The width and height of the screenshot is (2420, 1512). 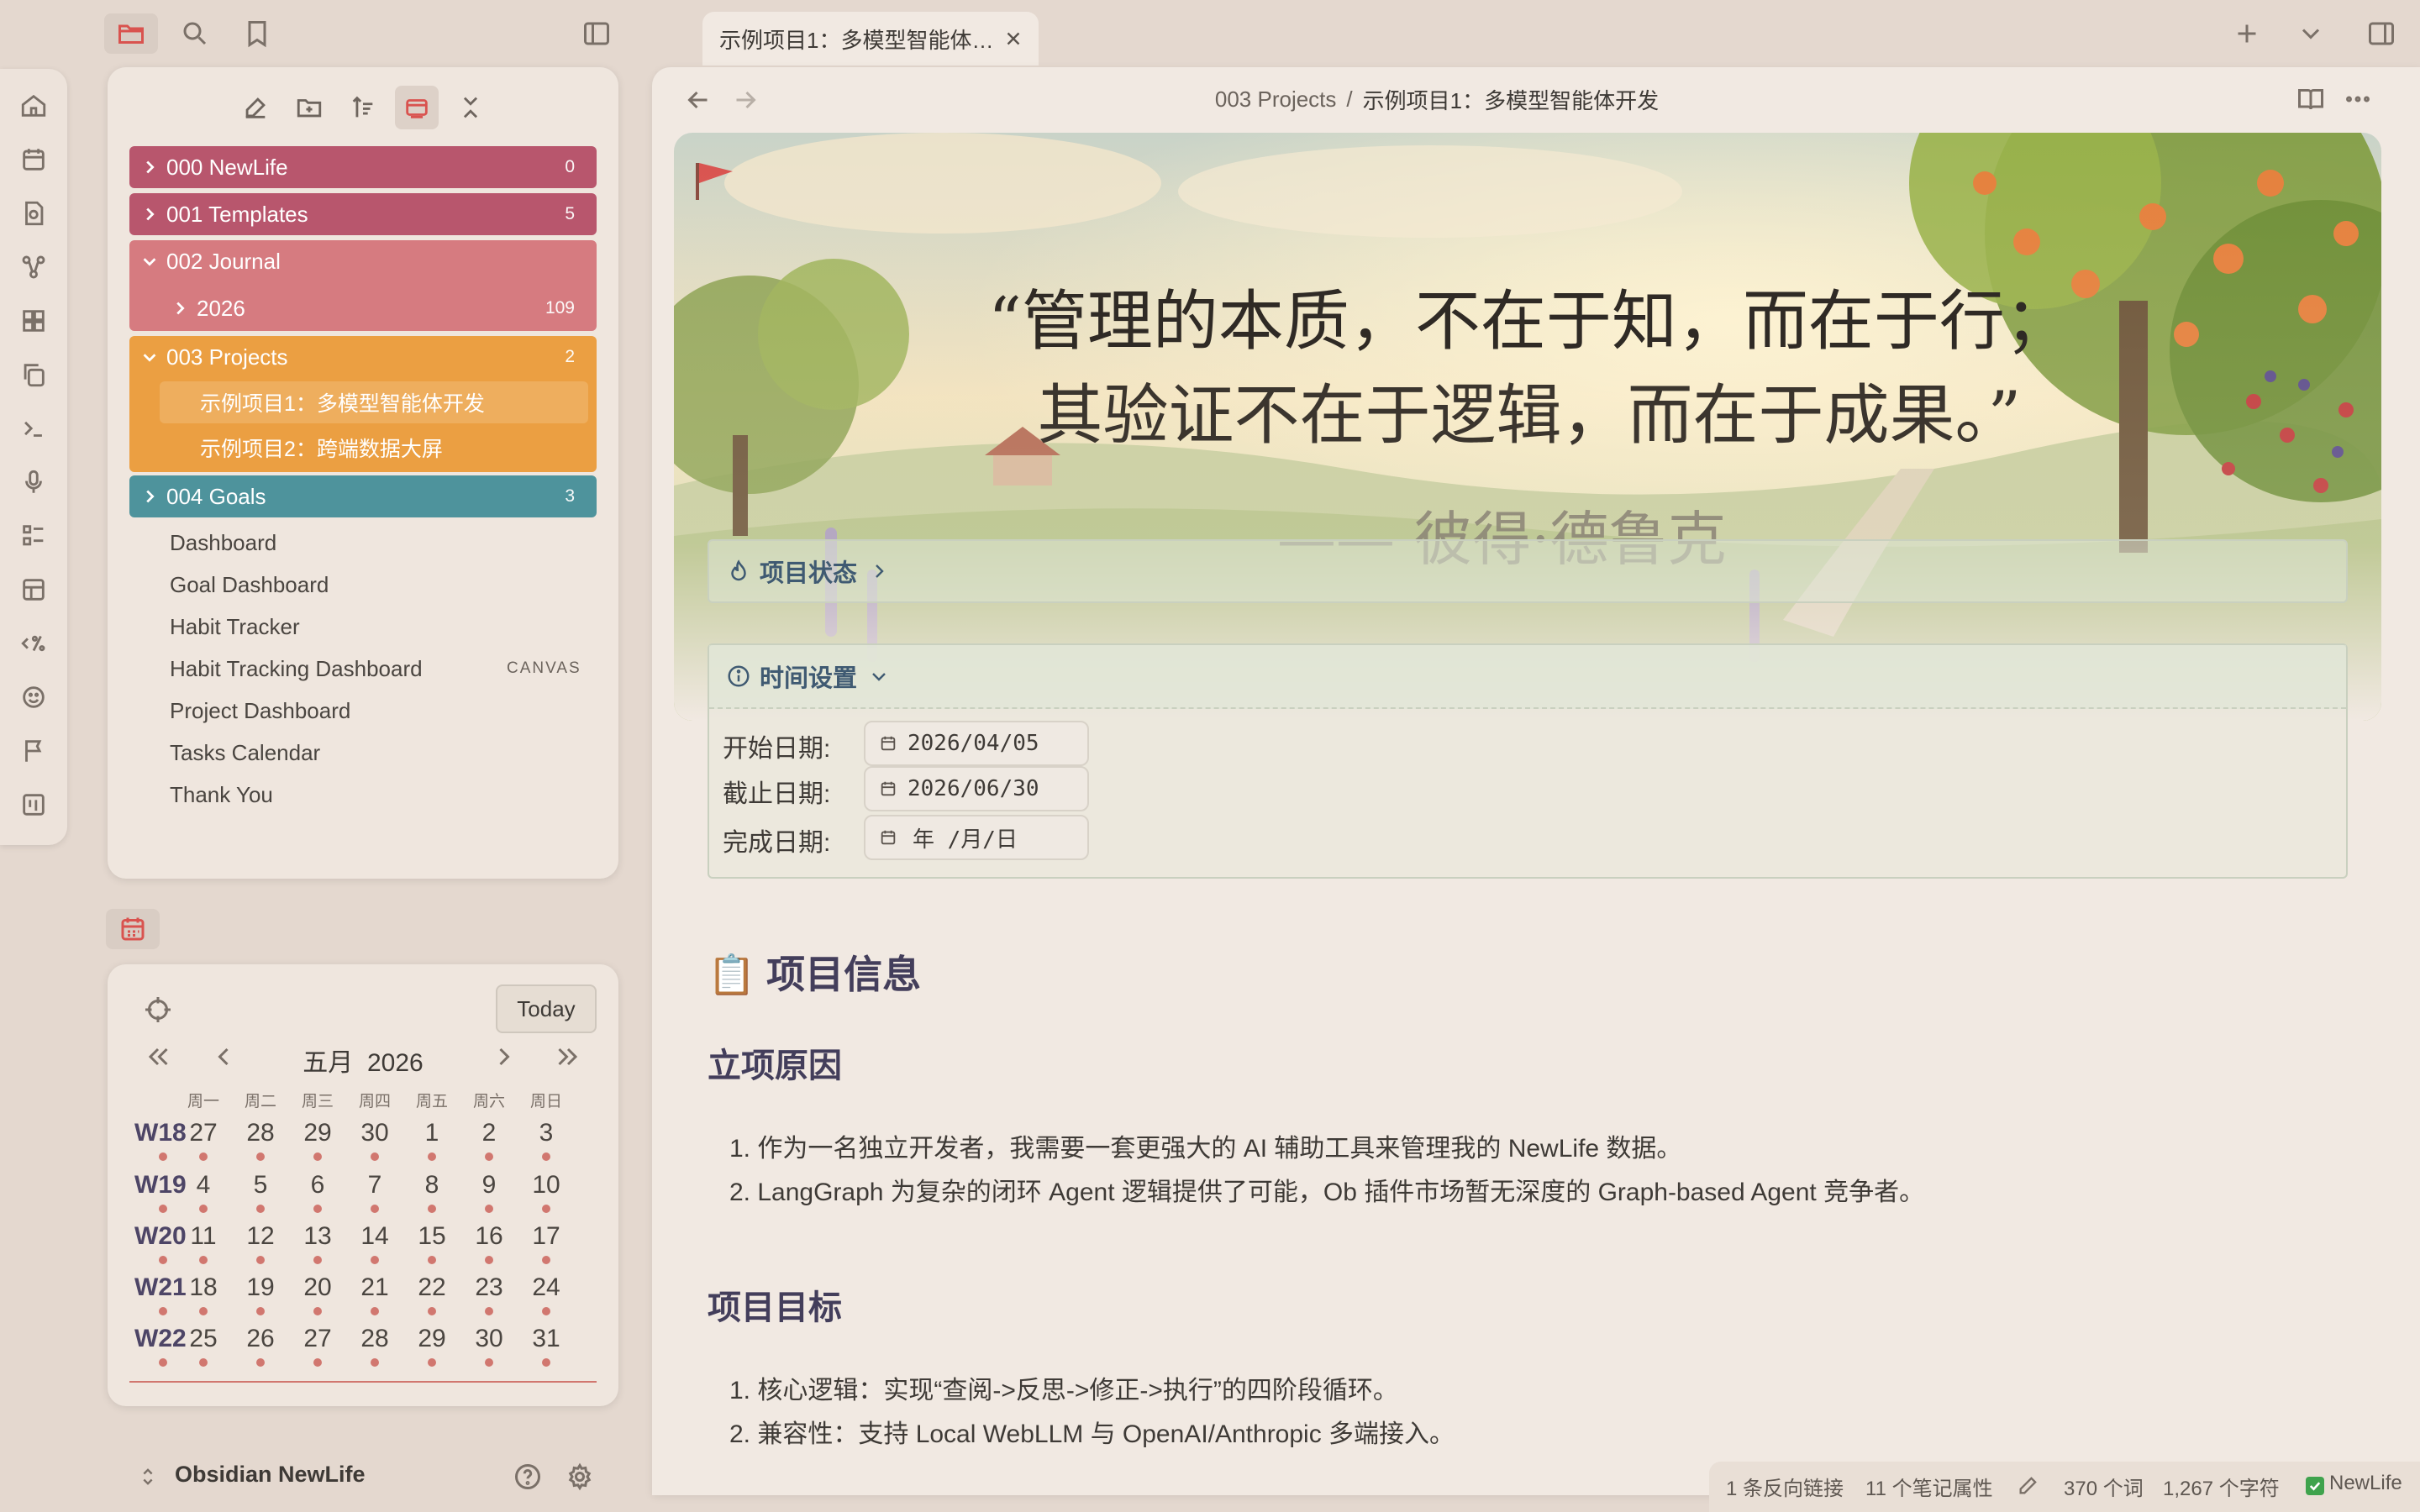 I want to click on calendar-day: 31, so click(x=546, y=1339).